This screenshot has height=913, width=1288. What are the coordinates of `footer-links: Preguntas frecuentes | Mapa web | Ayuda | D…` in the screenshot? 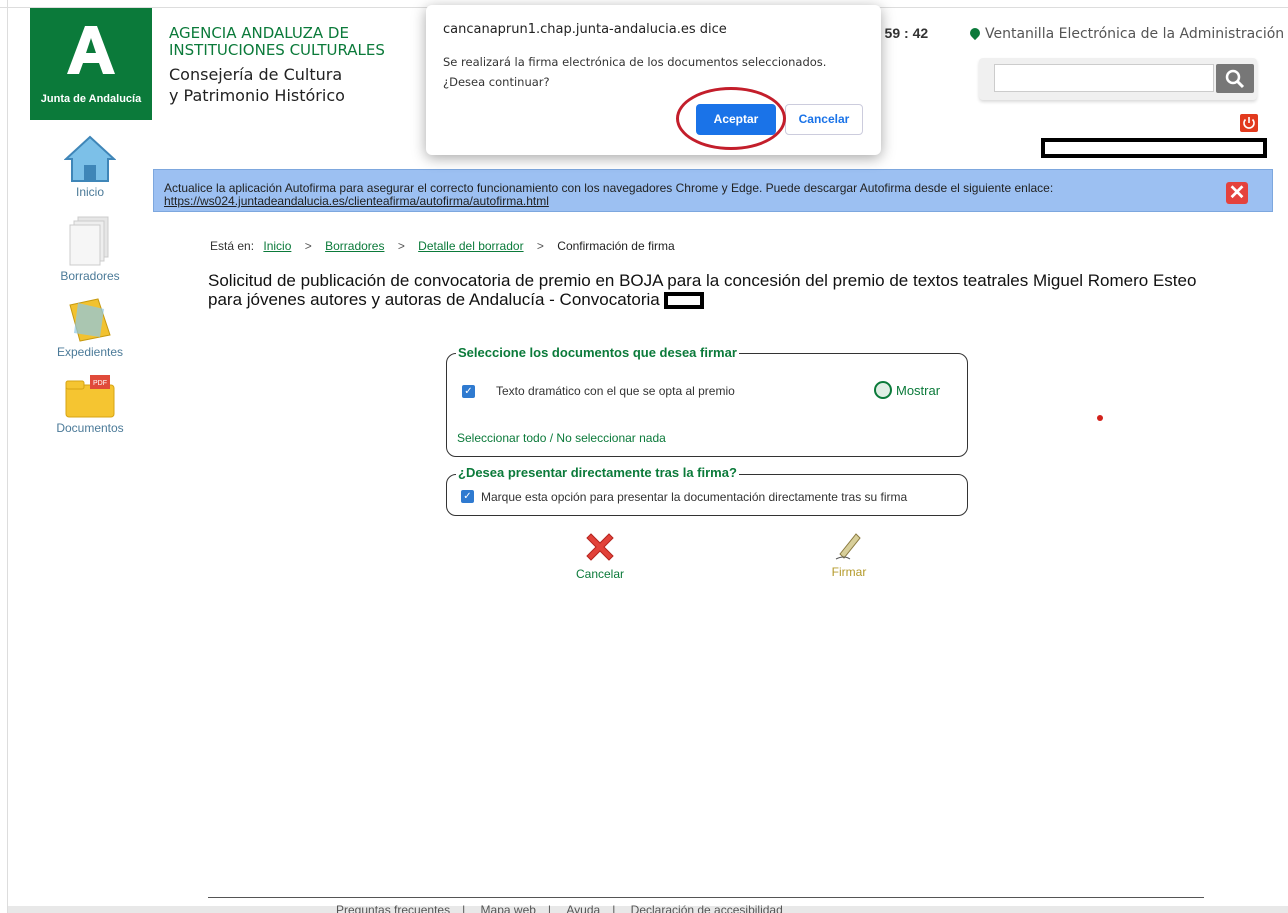 It's located at (559, 908).